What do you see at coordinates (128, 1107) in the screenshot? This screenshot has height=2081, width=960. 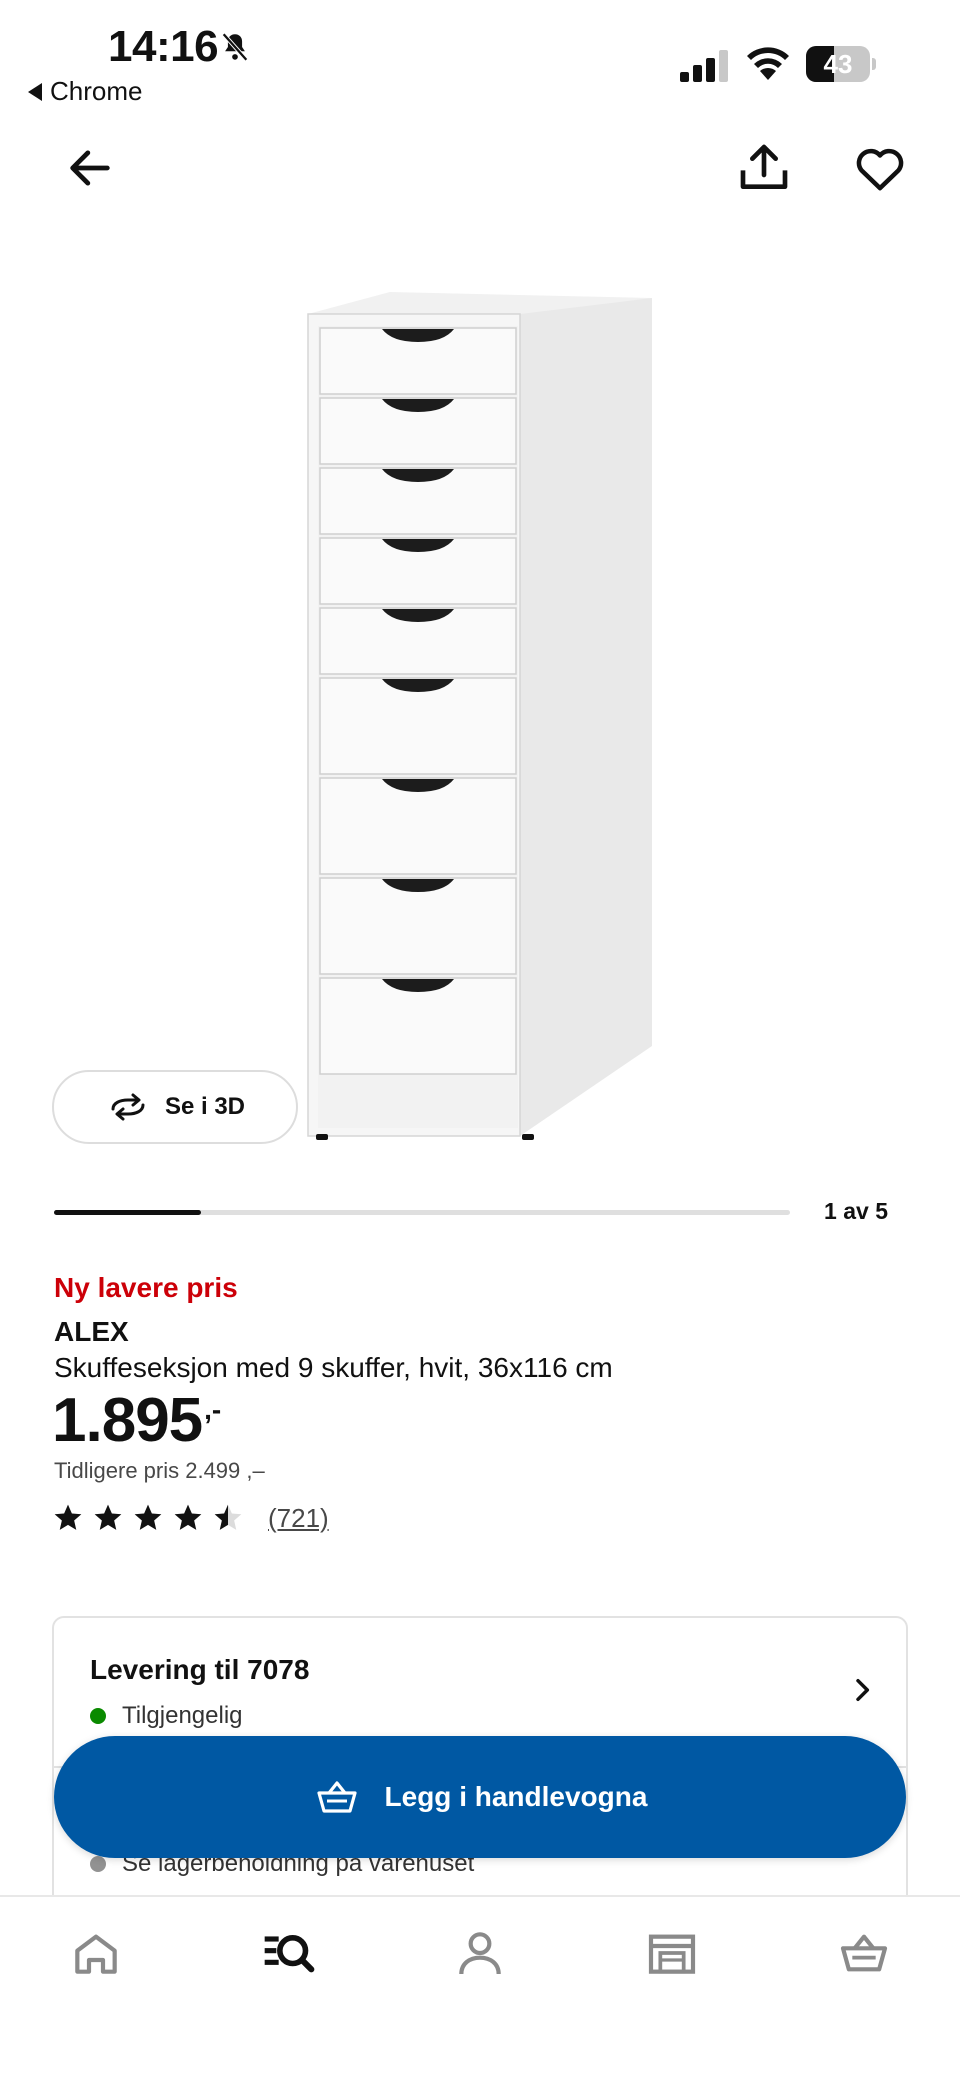 I see `rotate-3d-icon` at bounding box center [128, 1107].